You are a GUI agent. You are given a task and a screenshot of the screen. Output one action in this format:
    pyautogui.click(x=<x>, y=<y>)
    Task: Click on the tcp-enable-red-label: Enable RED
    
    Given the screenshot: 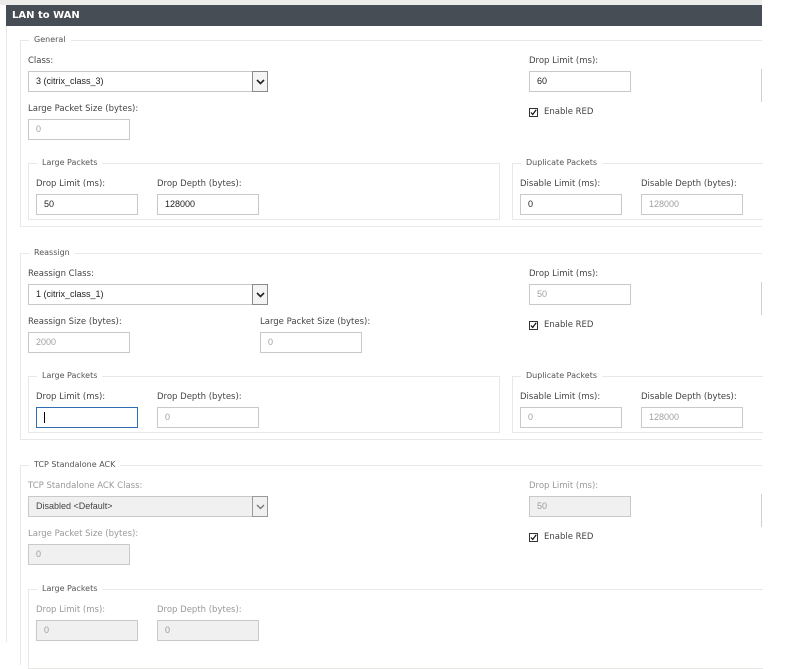 What is the action you would take?
    pyautogui.click(x=569, y=537)
    